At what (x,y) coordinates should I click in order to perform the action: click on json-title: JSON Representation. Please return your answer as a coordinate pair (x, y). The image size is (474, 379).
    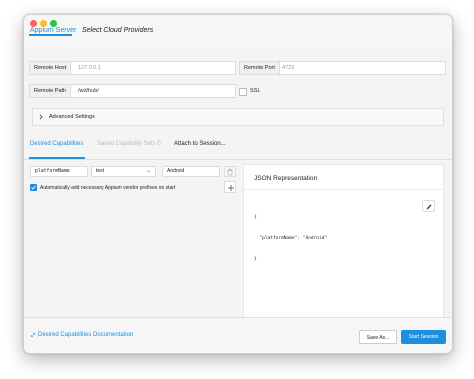
    Looking at the image, I should click on (286, 178).